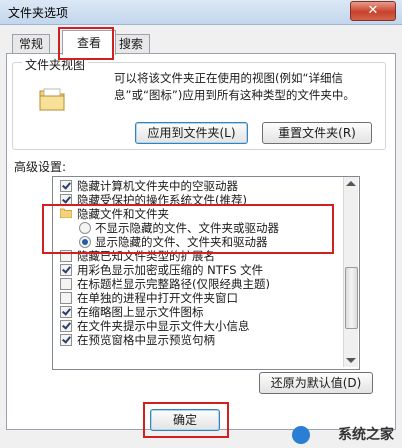 The width and height of the screenshot is (402, 448). What do you see at coordinates (40, 167) in the screenshot?
I see `advanced-settings-title: 高级设置:` at bounding box center [40, 167].